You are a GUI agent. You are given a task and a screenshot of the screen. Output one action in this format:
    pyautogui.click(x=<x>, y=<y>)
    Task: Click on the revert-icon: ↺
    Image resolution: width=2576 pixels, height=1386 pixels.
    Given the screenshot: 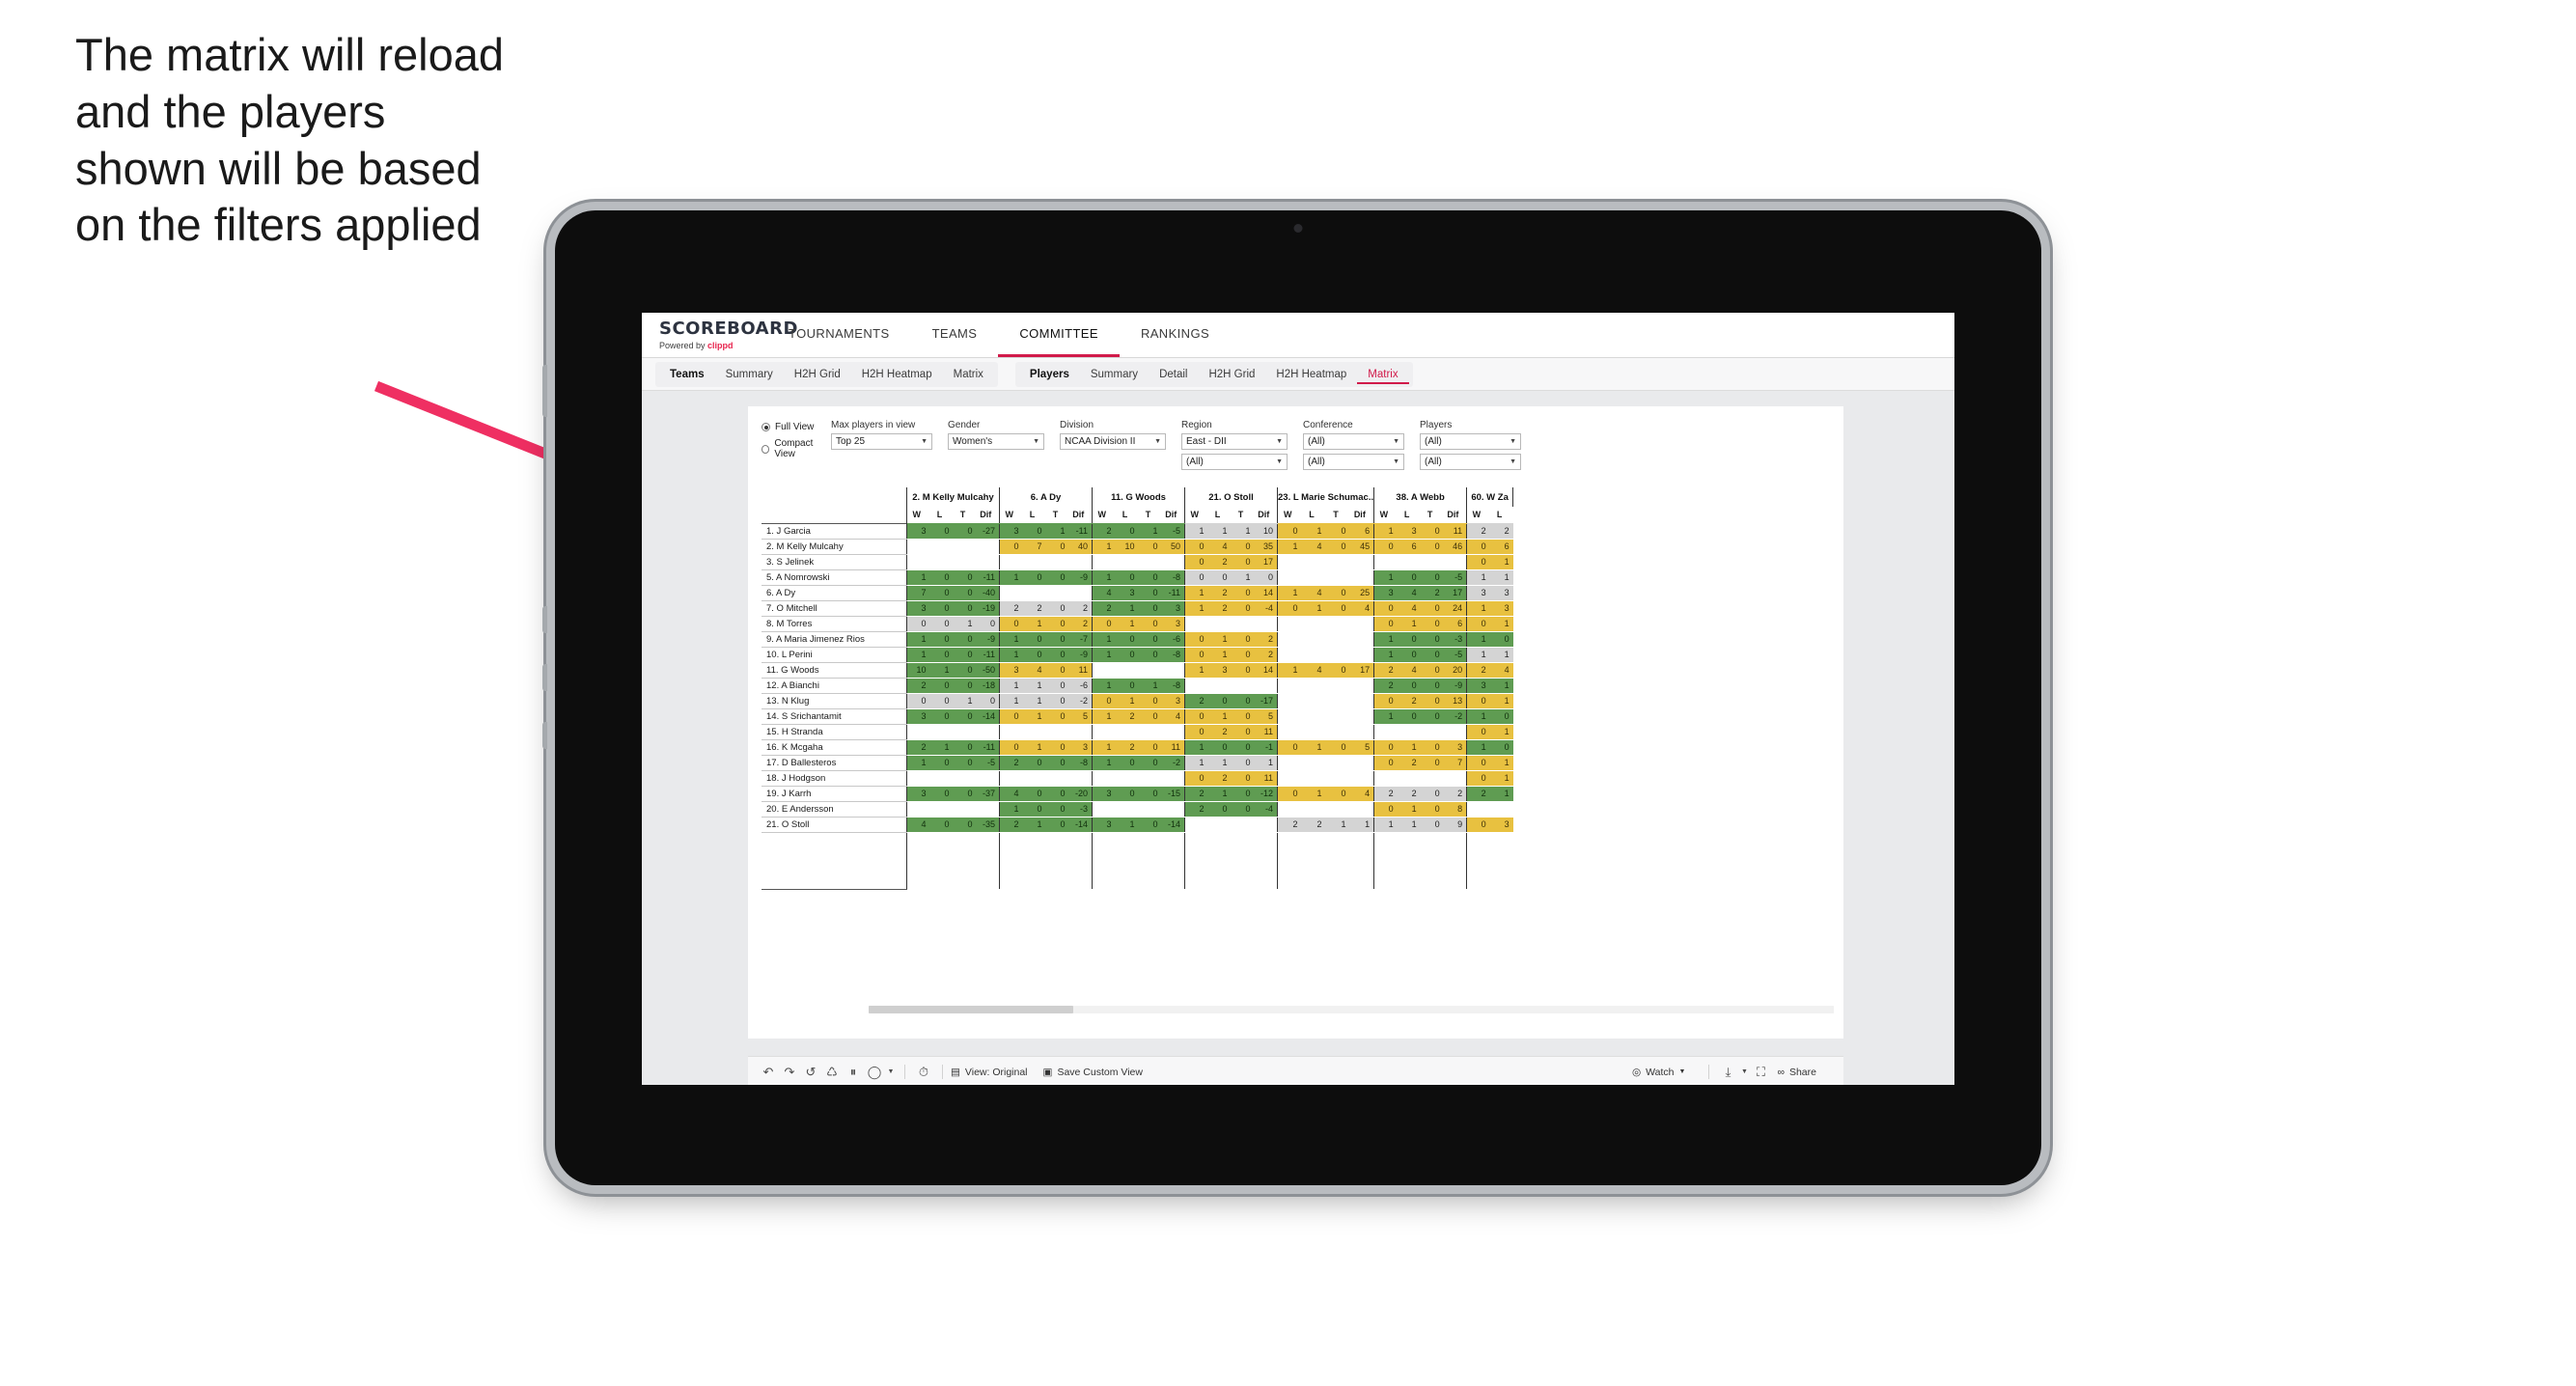 What is the action you would take?
    pyautogui.click(x=810, y=1073)
    